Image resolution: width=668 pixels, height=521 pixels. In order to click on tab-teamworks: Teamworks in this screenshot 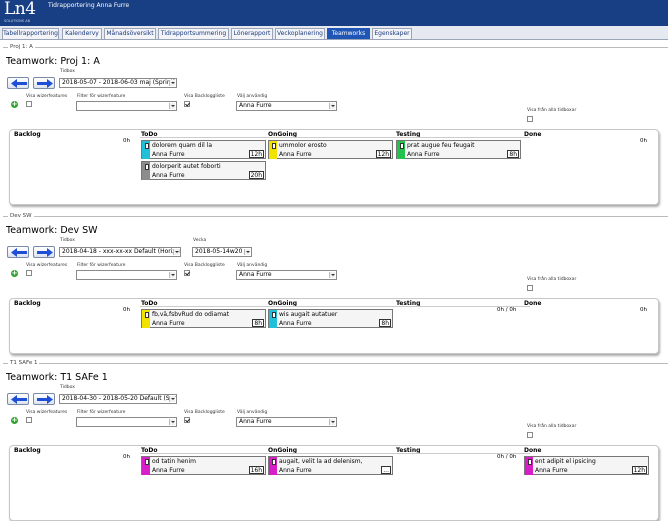, I will do `click(348, 33)`.